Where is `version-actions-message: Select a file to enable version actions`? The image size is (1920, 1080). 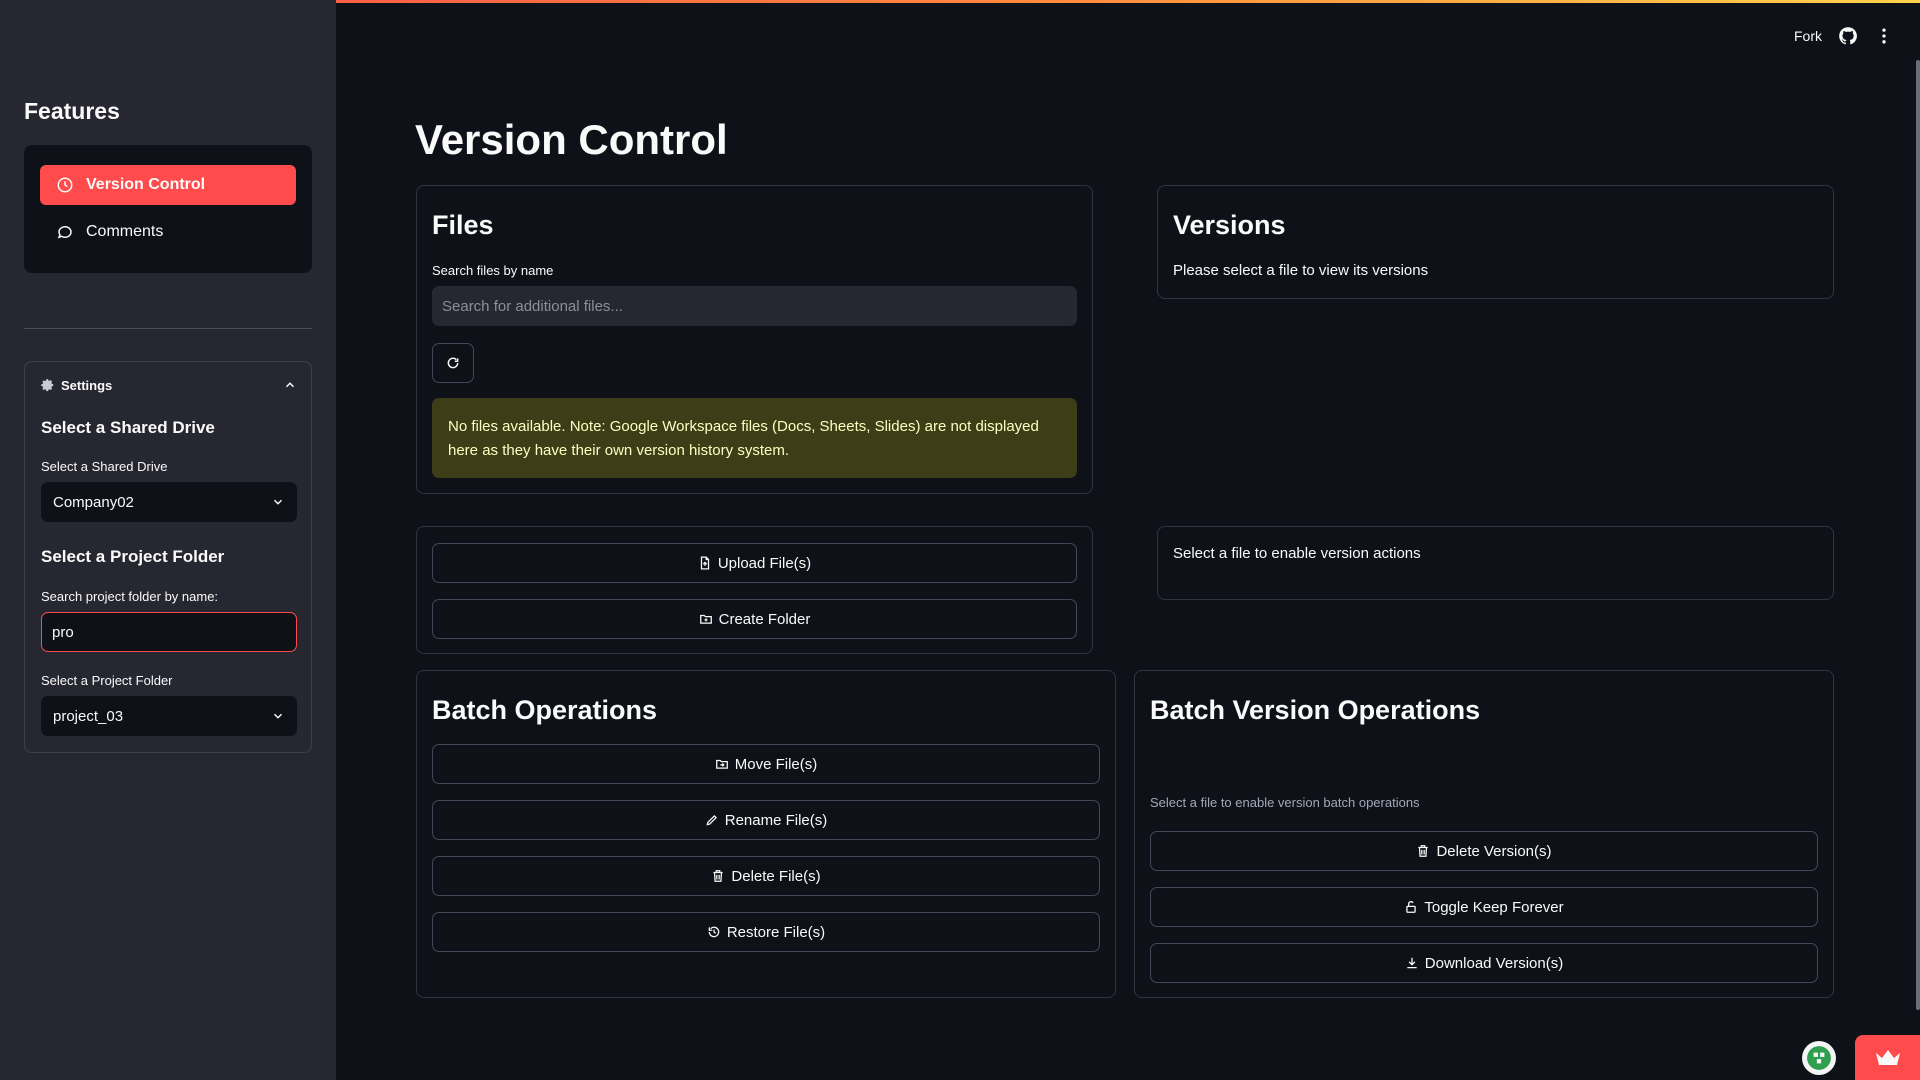
version-actions-message: Select a file to enable version actions is located at coordinates (1297, 553).